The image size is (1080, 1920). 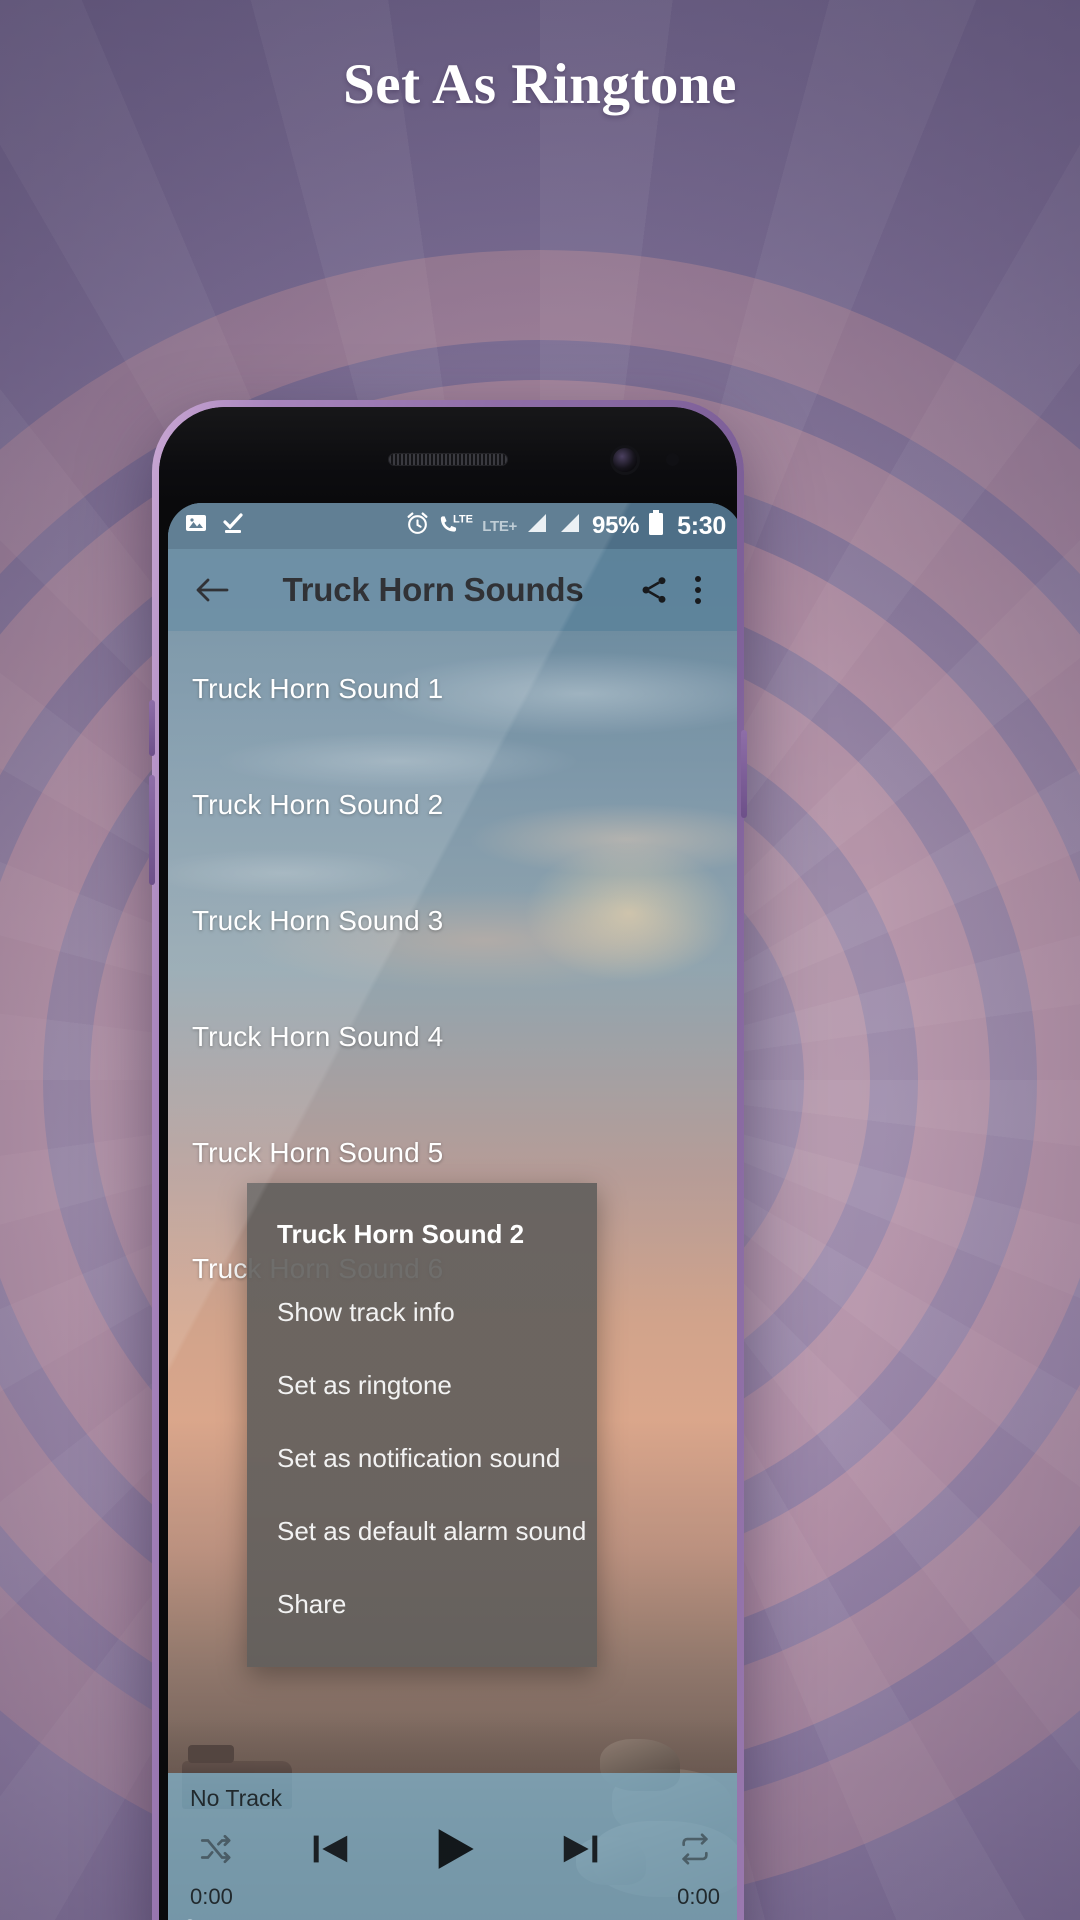 I want to click on back-button, so click(x=212, y=590).